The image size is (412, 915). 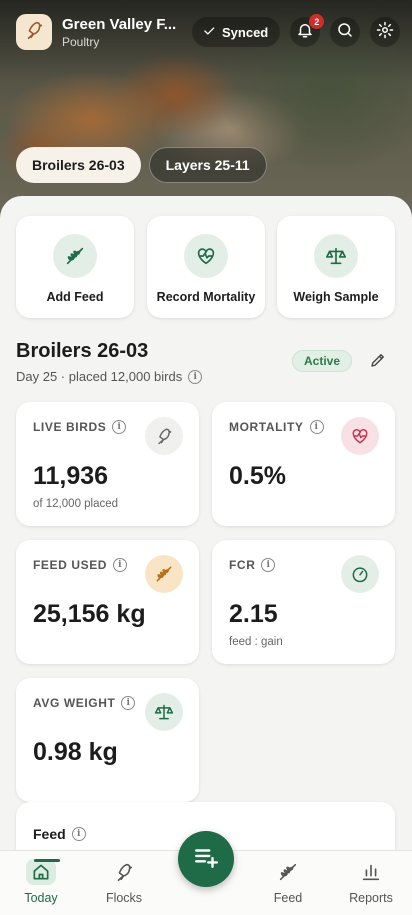 I want to click on avg-weight-card: AVG WEIGHT i 0.98 kg, so click(x=107, y=740).